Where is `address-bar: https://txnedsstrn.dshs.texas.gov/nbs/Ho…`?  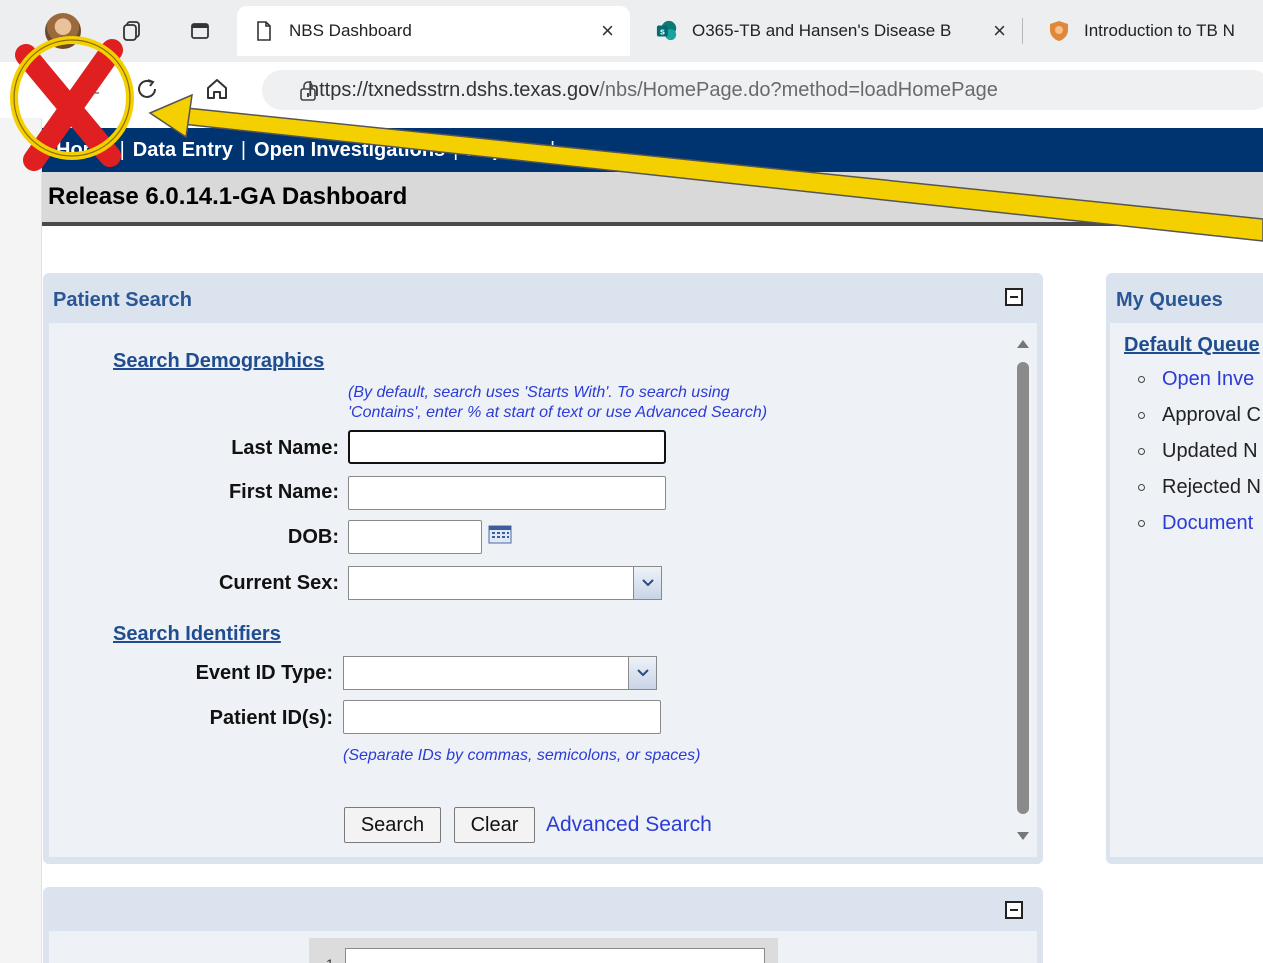
address-bar: https://txnedsstrn.dshs.texas.gov/nbs/Ho… is located at coordinates (762, 90).